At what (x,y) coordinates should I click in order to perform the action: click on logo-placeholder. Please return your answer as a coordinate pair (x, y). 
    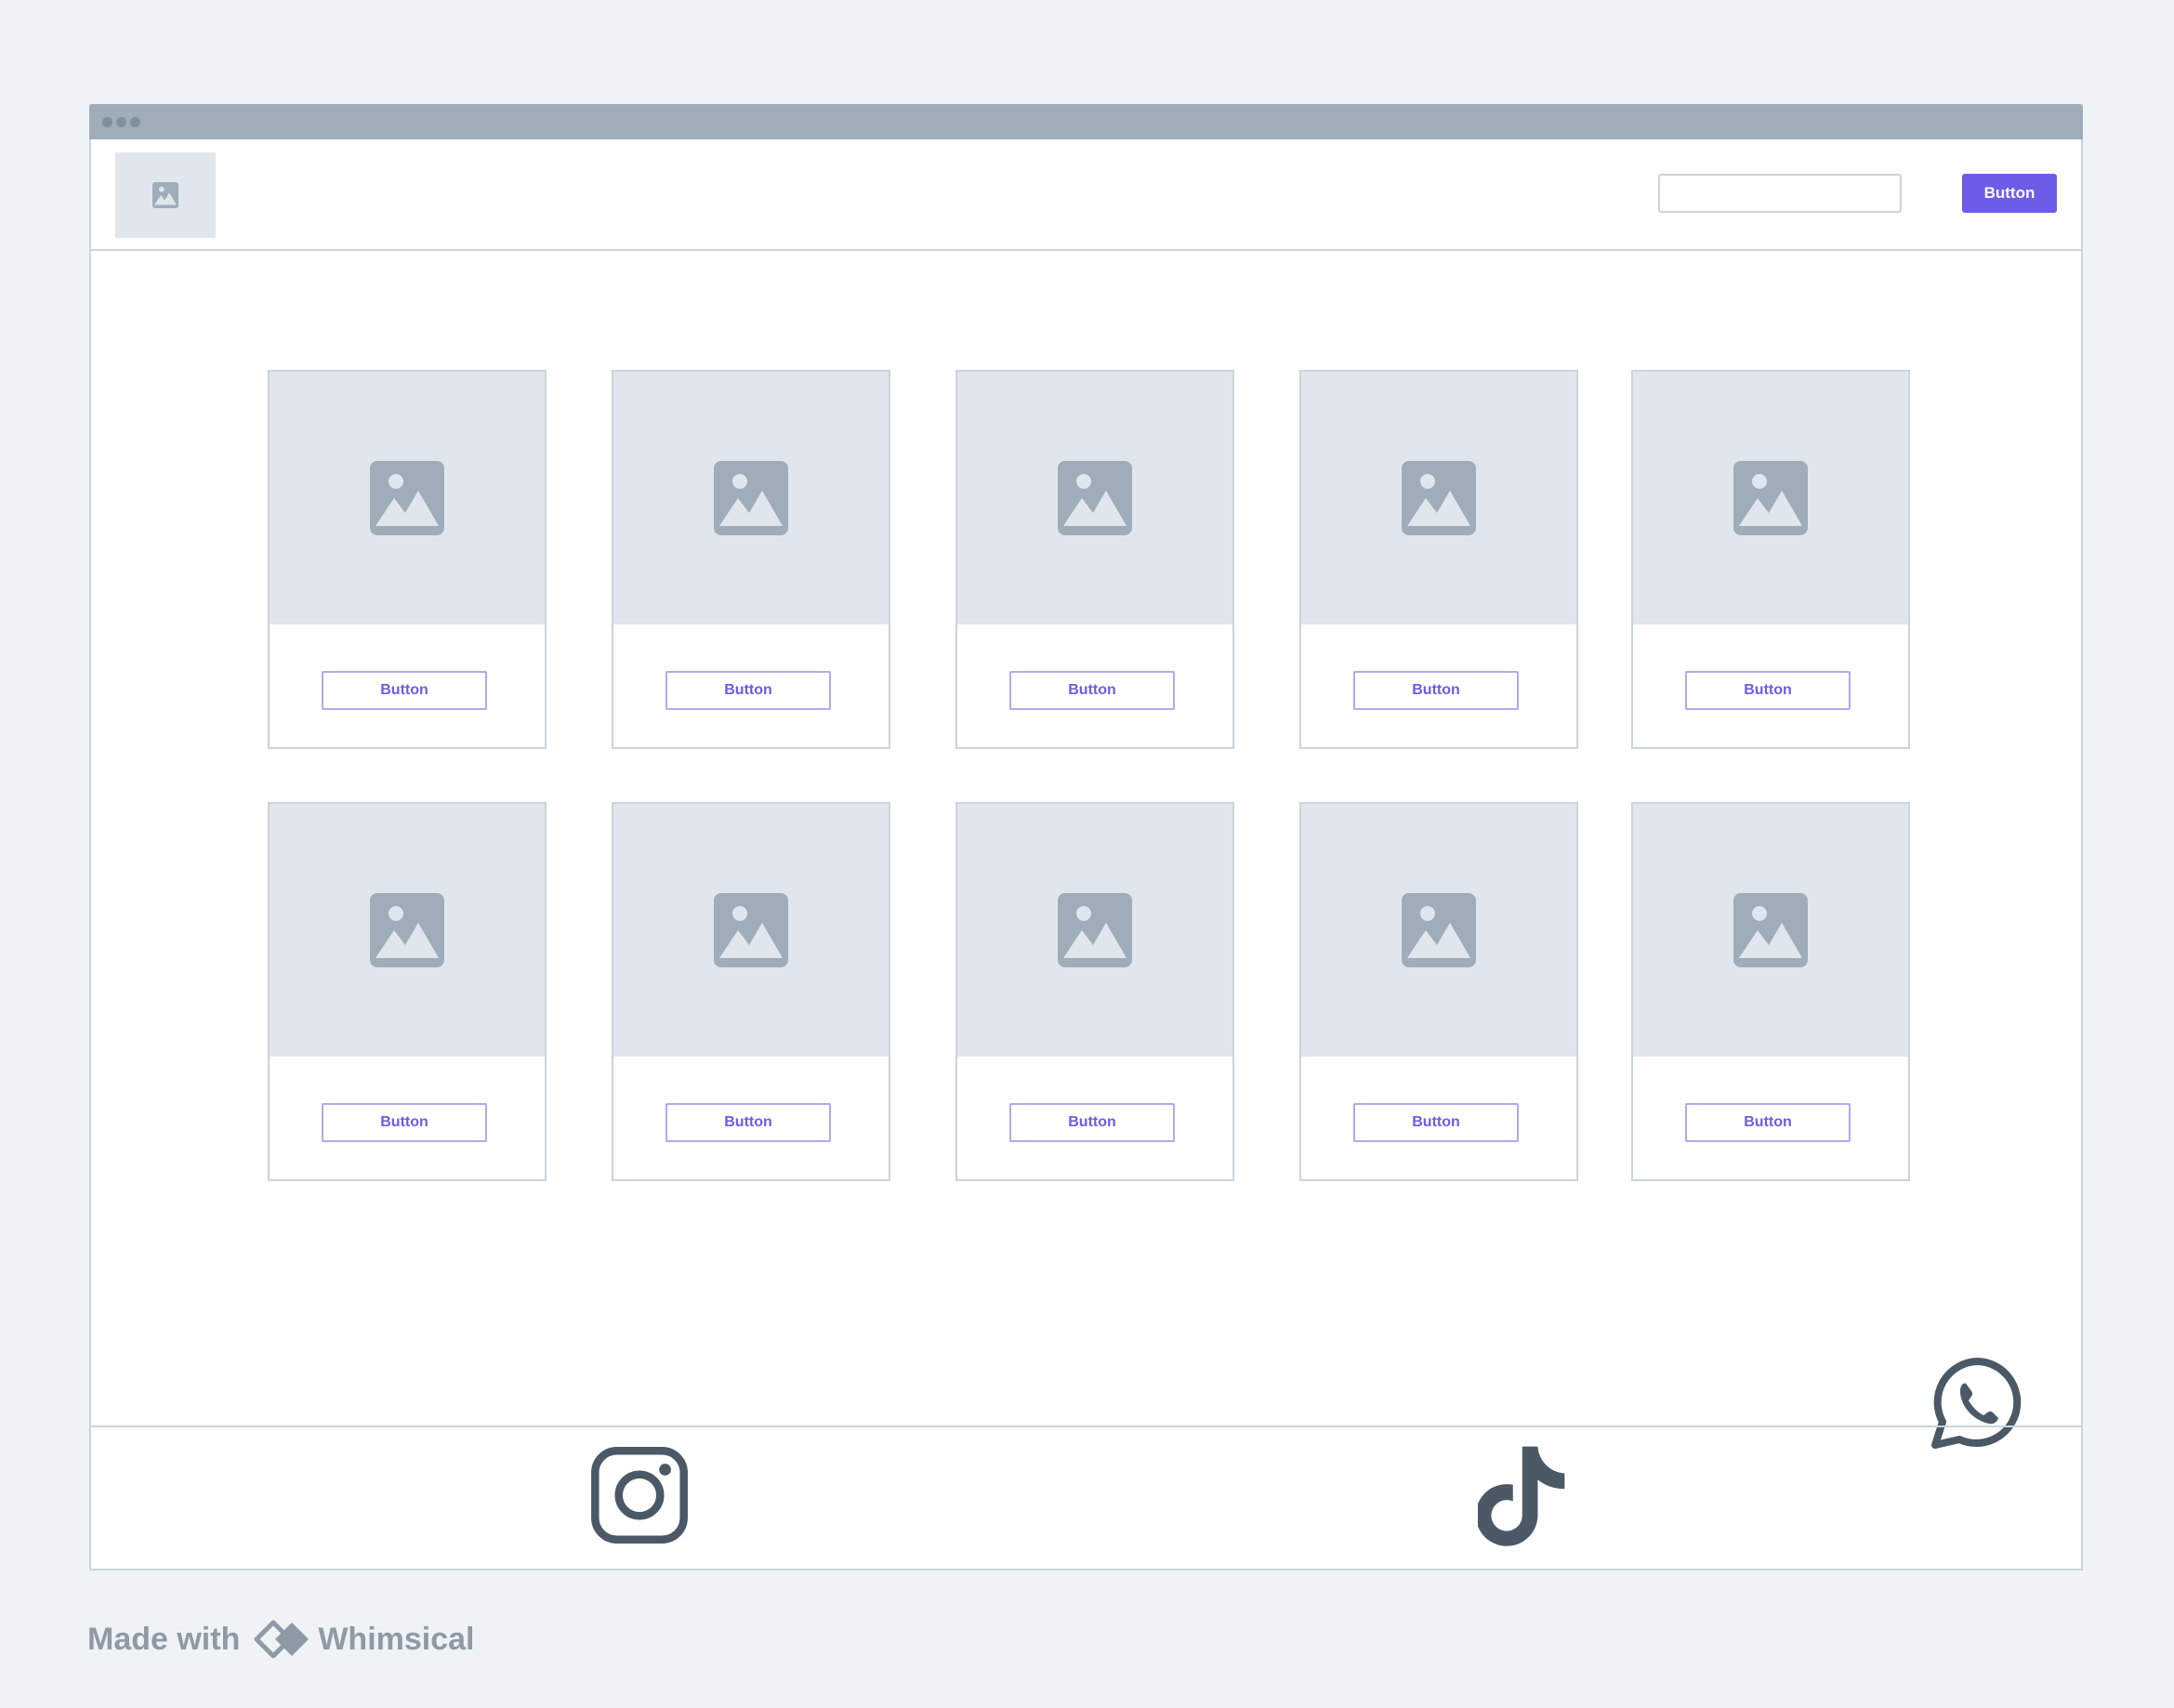
    Looking at the image, I should click on (165, 195).